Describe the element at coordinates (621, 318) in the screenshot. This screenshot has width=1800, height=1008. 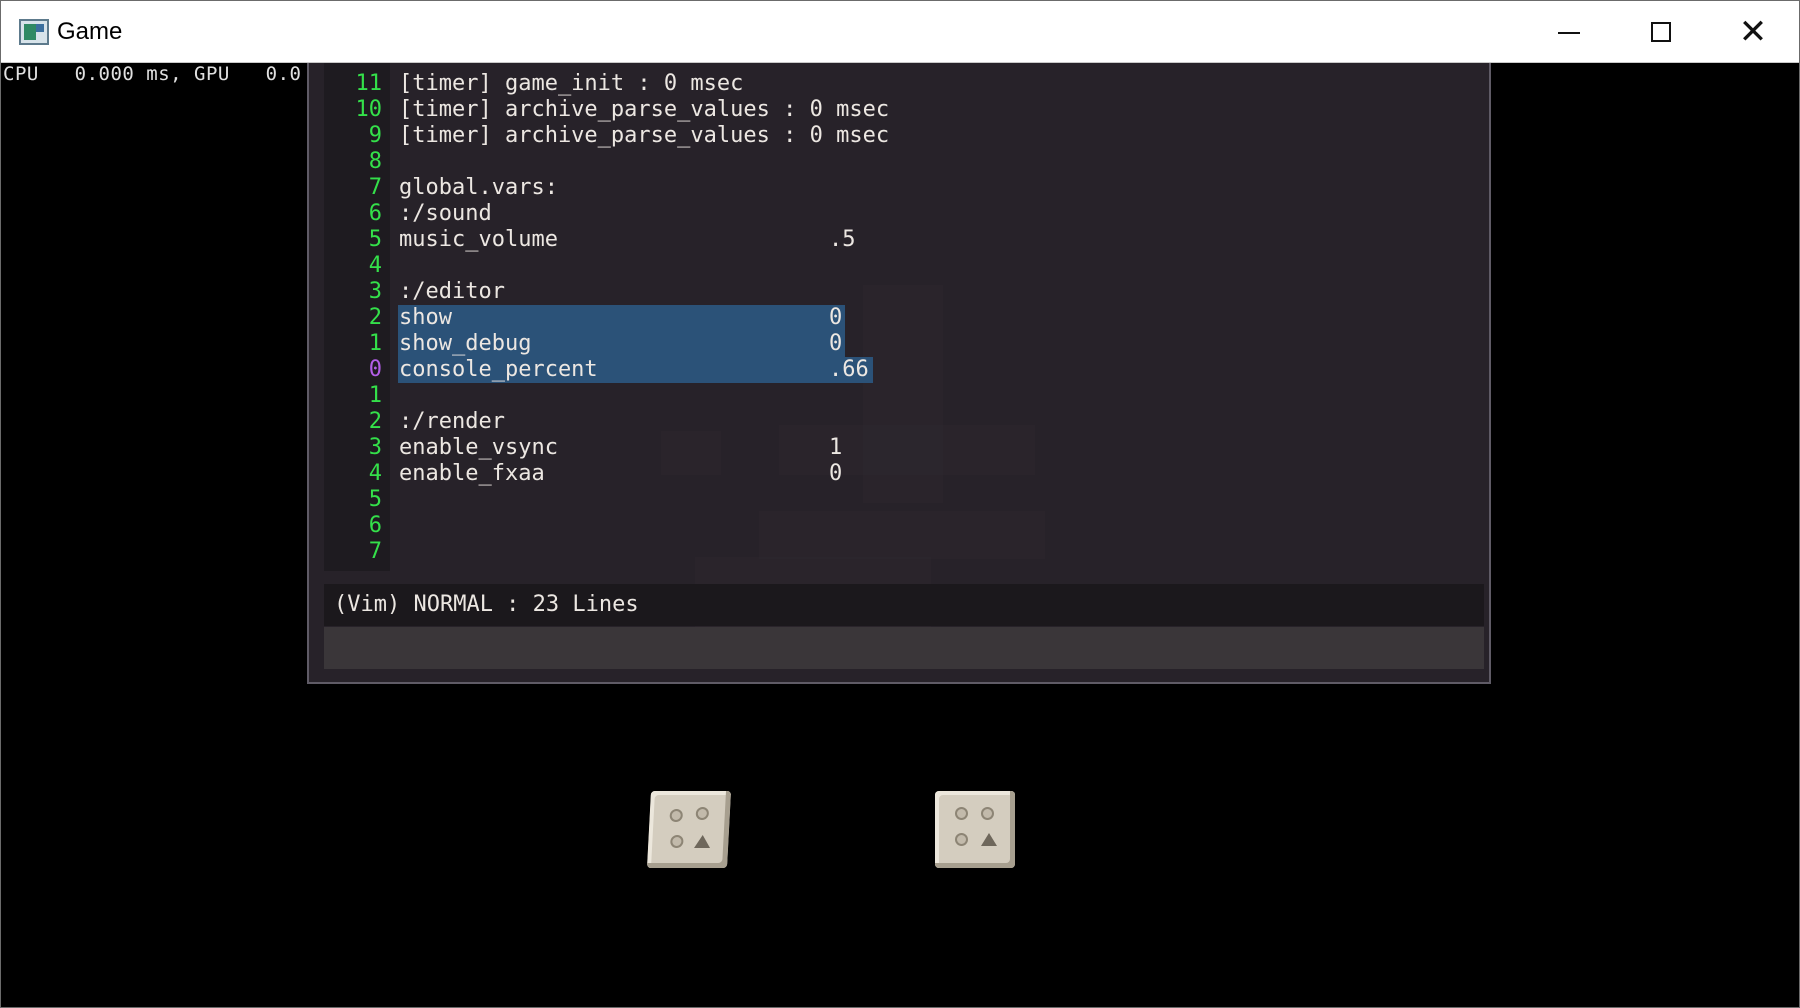
I see `selection-highlight` at that location.